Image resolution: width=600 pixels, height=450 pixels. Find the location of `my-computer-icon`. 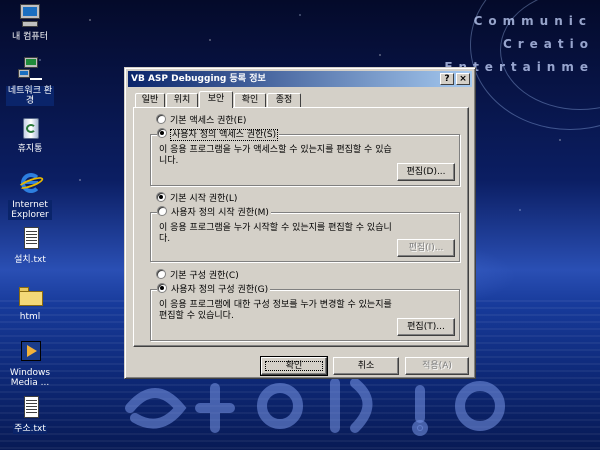

my-computer-icon is located at coordinates (30, 16).